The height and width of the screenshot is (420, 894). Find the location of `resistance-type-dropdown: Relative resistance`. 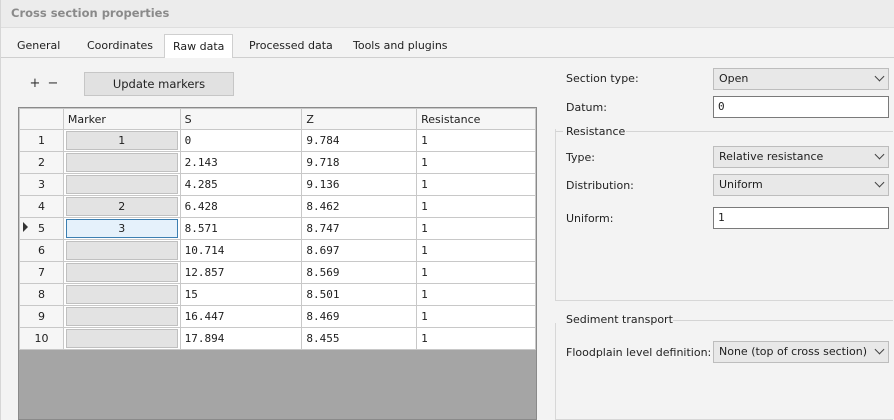

resistance-type-dropdown: Relative resistance is located at coordinates (801, 157).